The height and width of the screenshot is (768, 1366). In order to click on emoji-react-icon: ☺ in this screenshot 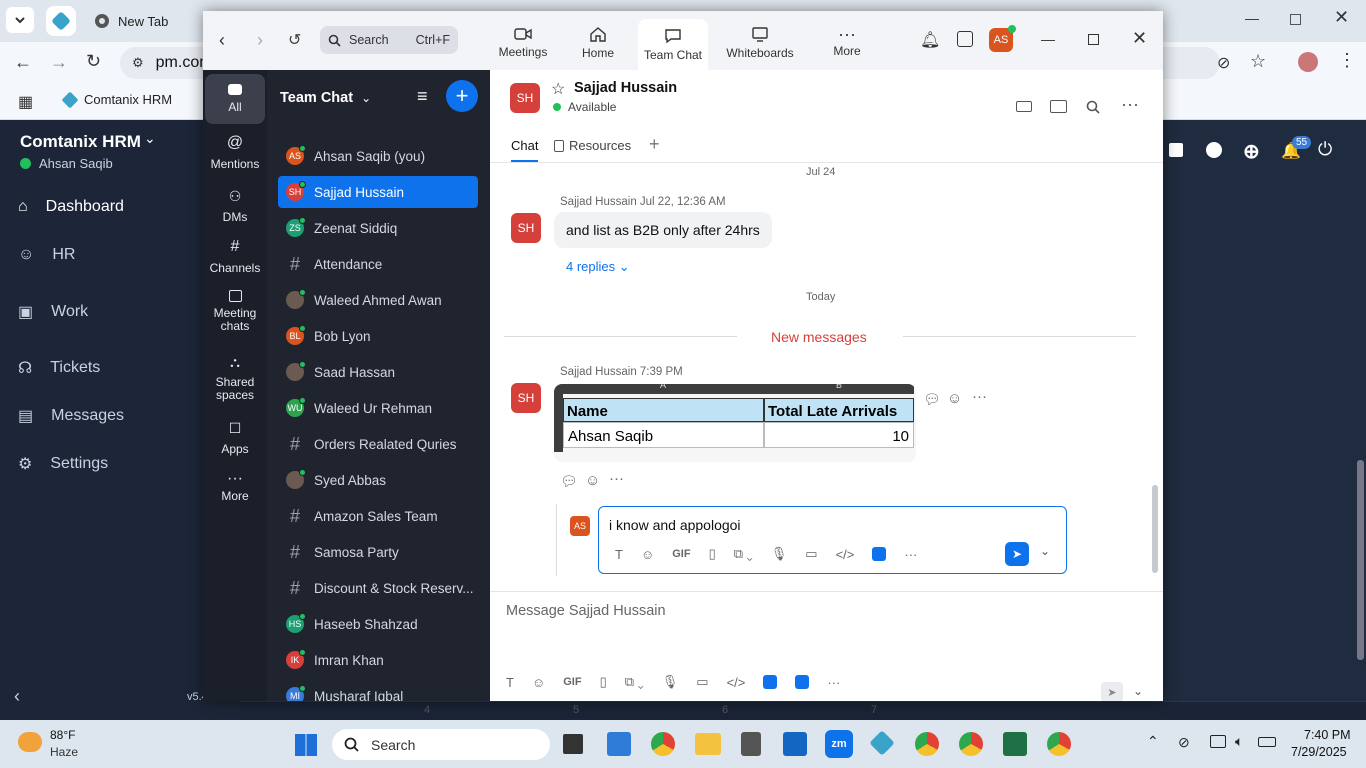, I will do `click(592, 480)`.